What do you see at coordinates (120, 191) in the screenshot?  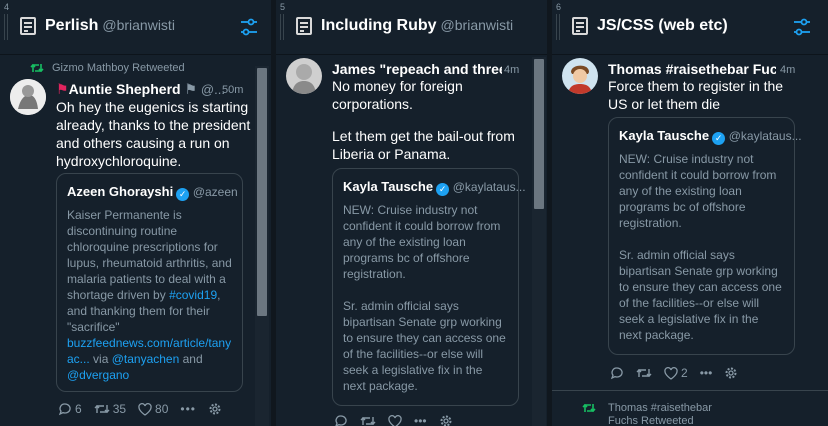 I see `quote-author-name: Azeen Ghorayshi` at bounding box center [120, 191].